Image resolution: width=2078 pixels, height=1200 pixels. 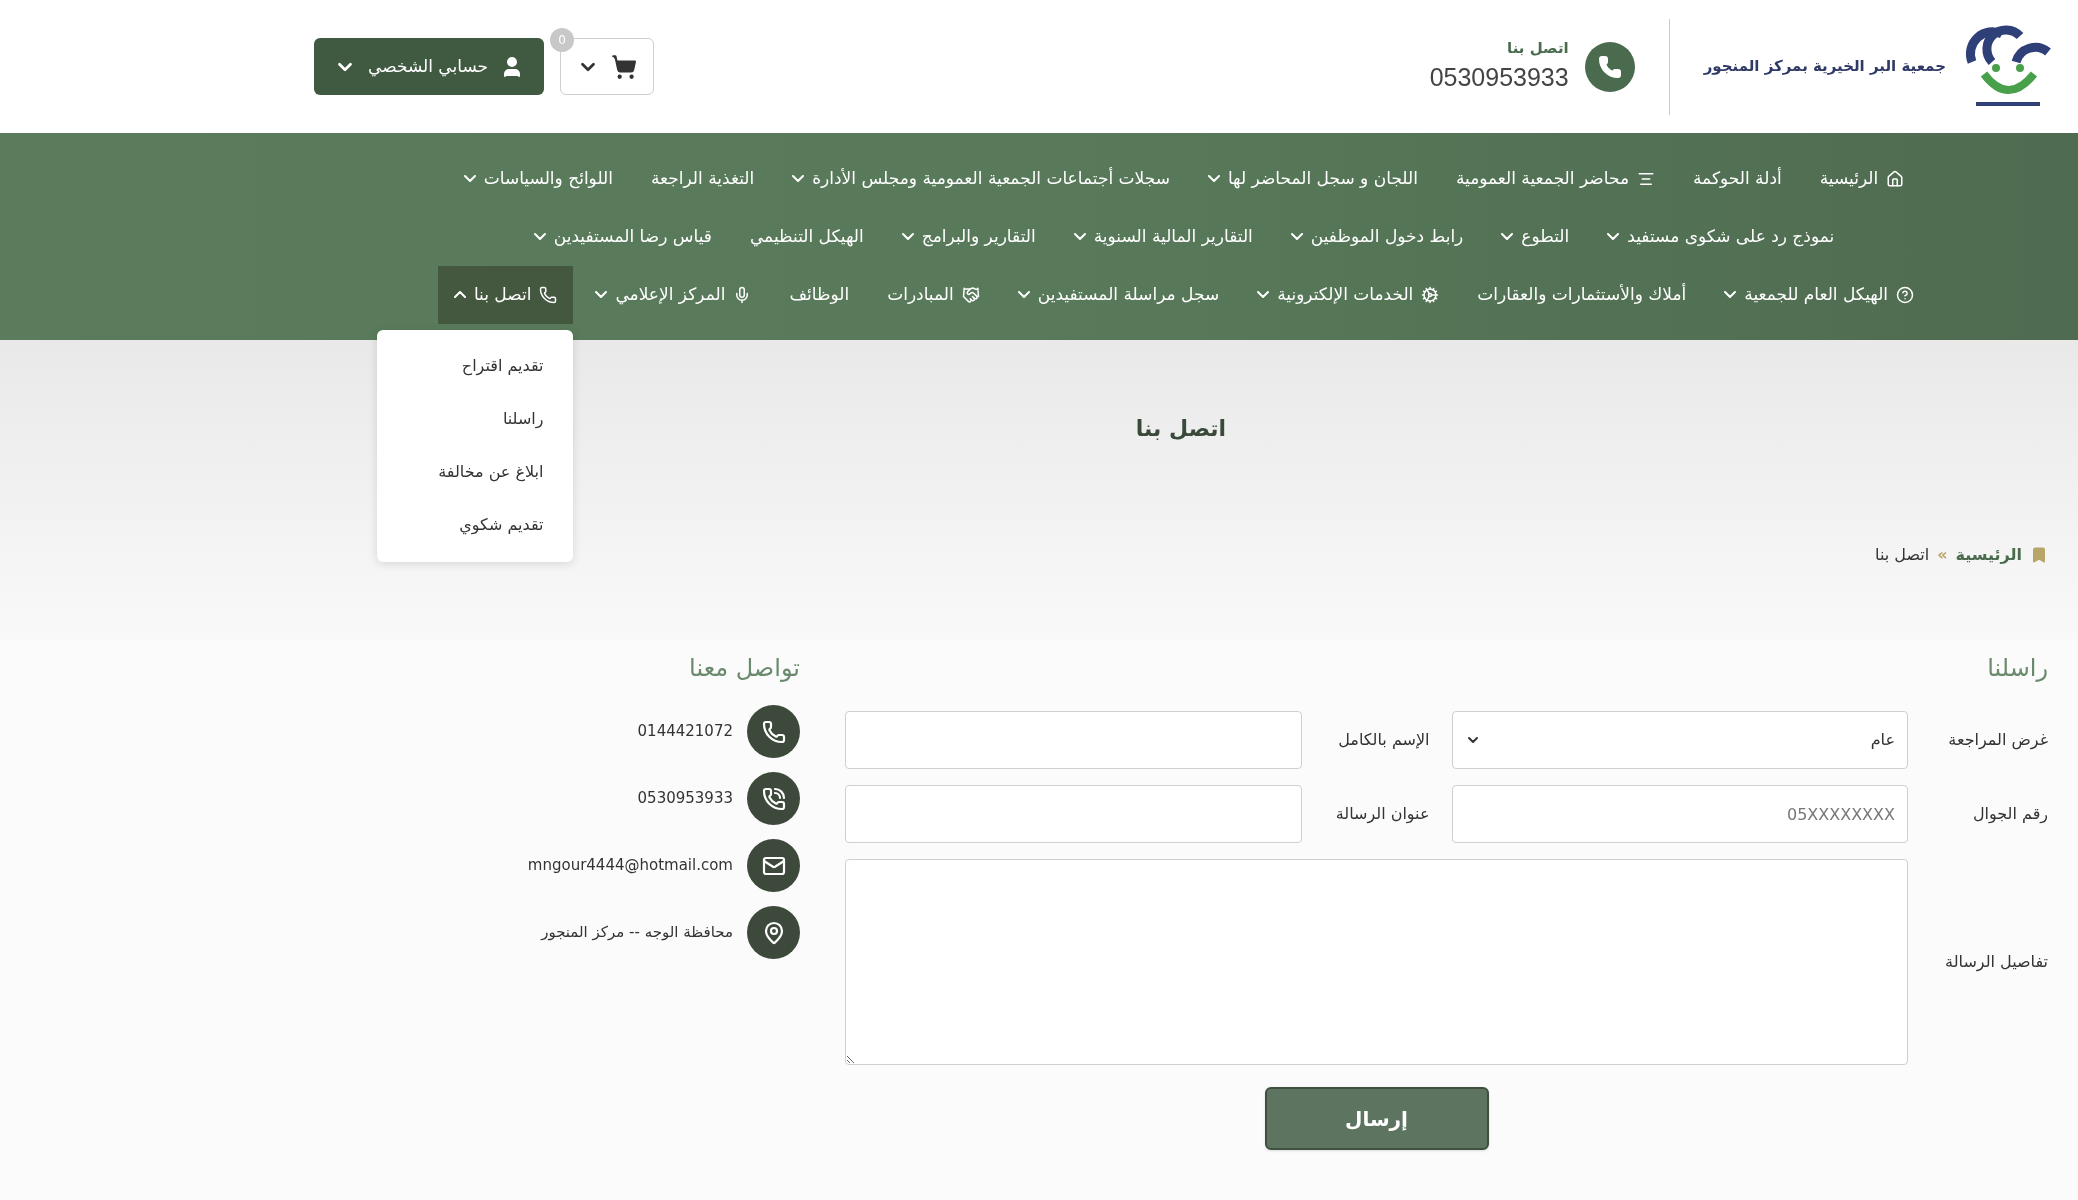 What do you see at coordinates (429, 66) in the screenshot?
I see `account-button: حسابي الشخصي` at bounding box center [429, 66].